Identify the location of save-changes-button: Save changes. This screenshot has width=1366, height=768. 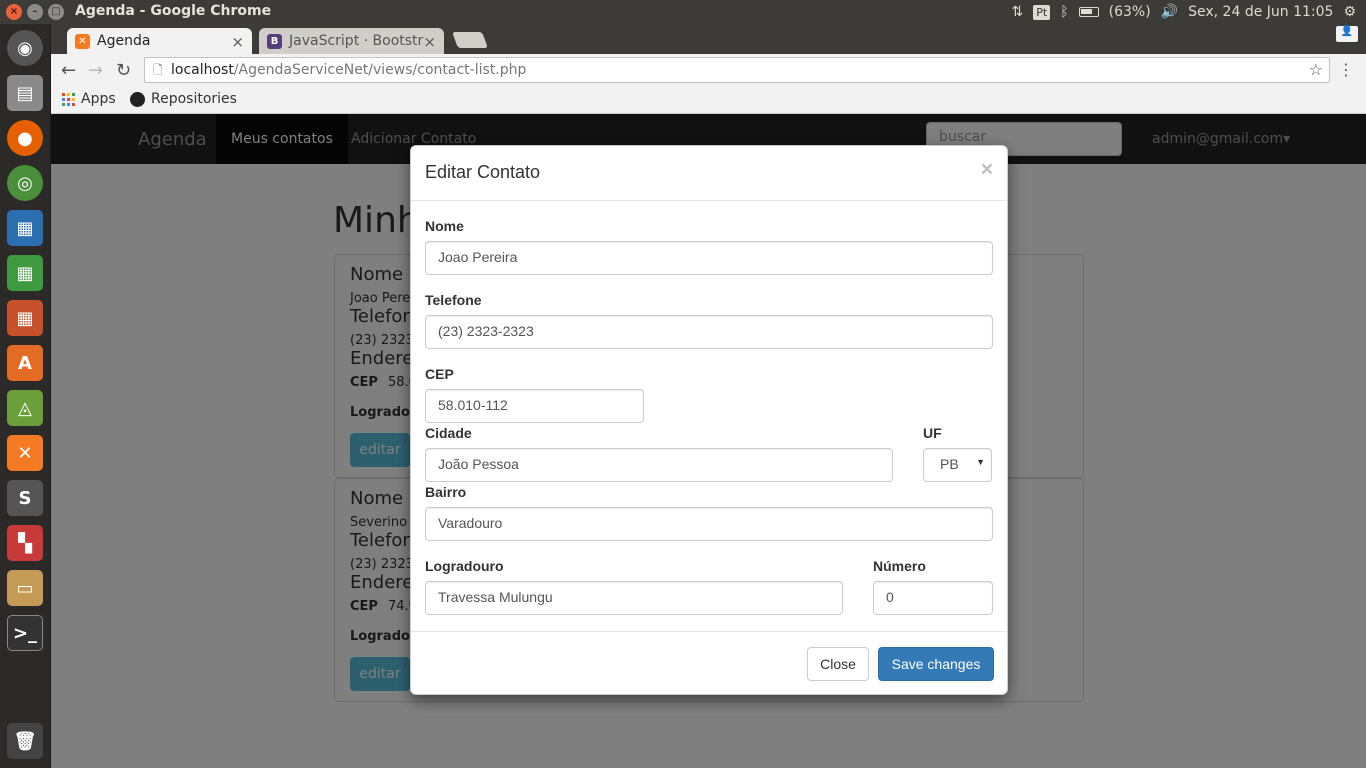
(936, 664).